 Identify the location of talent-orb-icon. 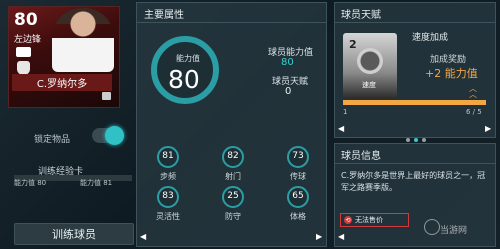
(370, 61).